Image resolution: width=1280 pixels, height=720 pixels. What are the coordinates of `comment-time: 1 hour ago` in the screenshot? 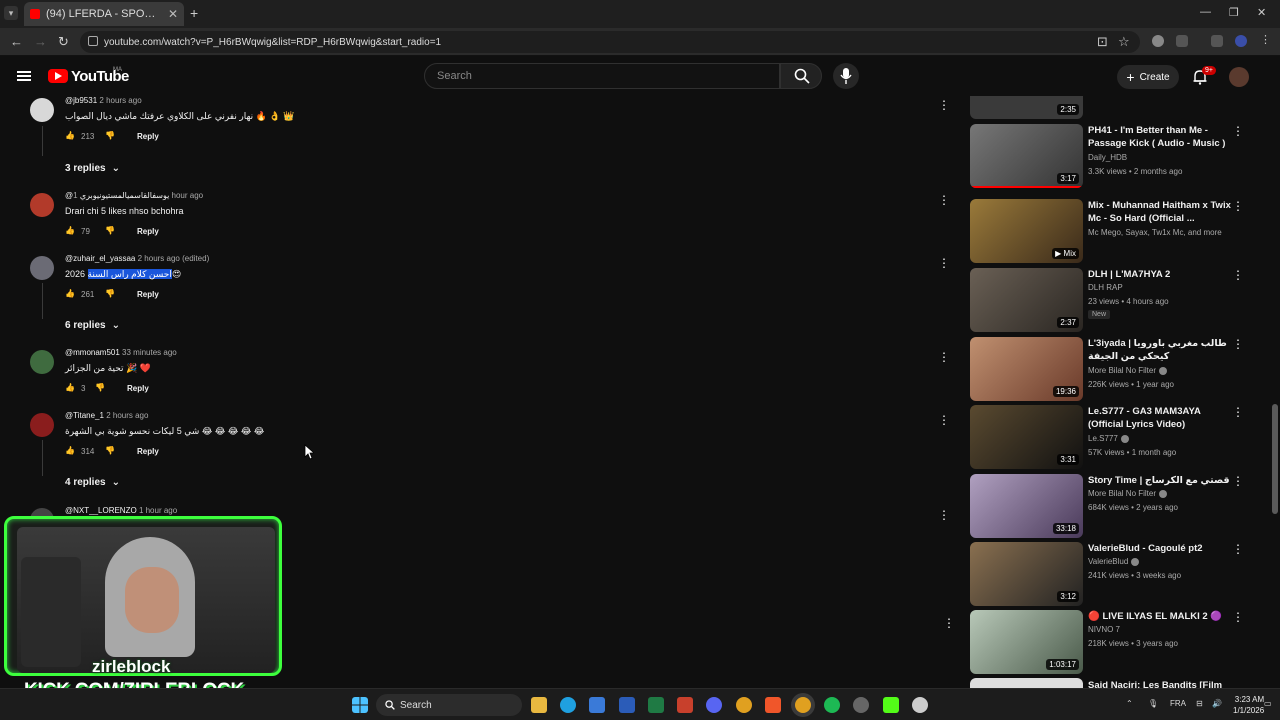 It's located at (158, 510).